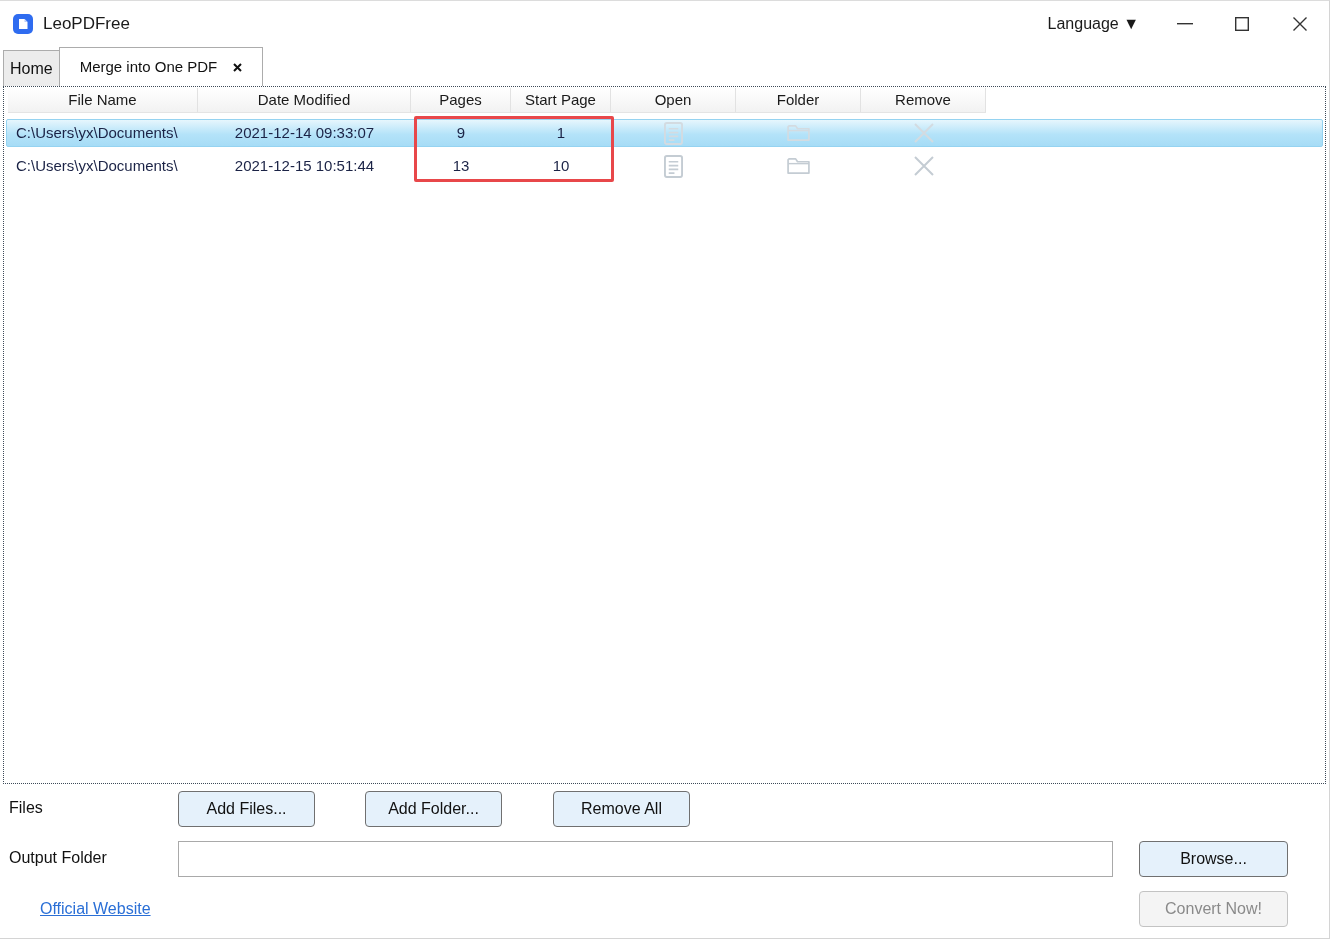  Describe the element at coordinates (304, 100) in the screenshot. I see `column-header: Date Modified` at that location.